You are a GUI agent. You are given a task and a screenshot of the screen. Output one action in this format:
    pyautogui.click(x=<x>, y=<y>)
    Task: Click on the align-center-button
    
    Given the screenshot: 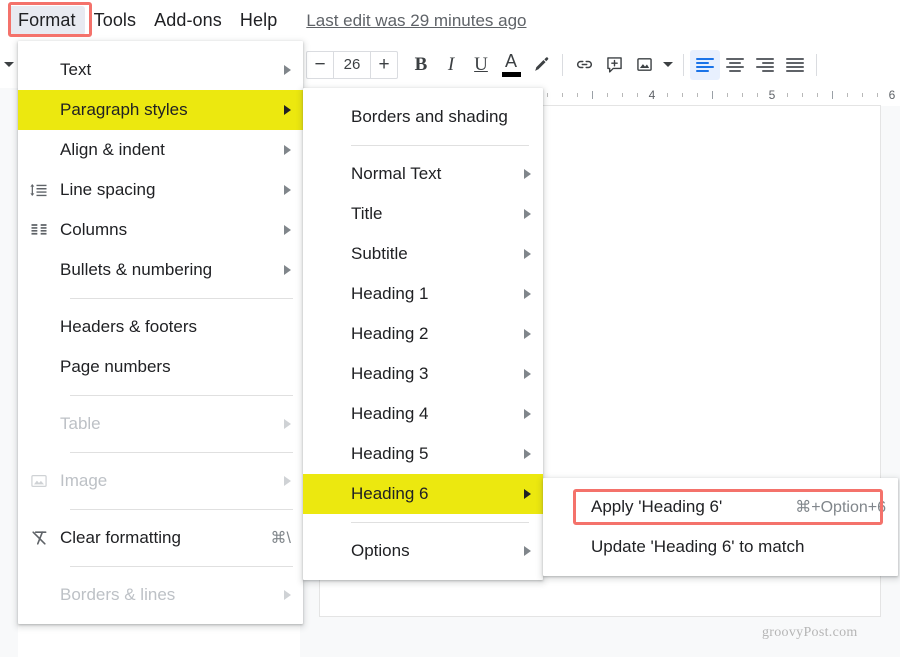 What is the action you would take?
    pyautogui.click(x=735, y=65)
    